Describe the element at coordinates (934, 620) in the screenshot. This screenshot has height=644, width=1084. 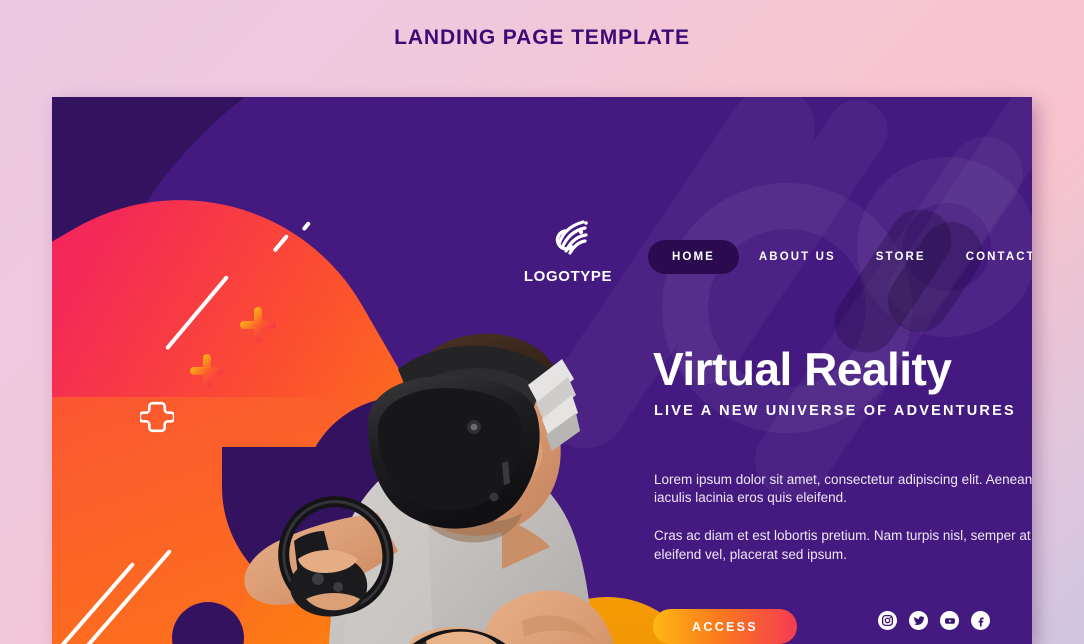
I see `social-links` at that location.